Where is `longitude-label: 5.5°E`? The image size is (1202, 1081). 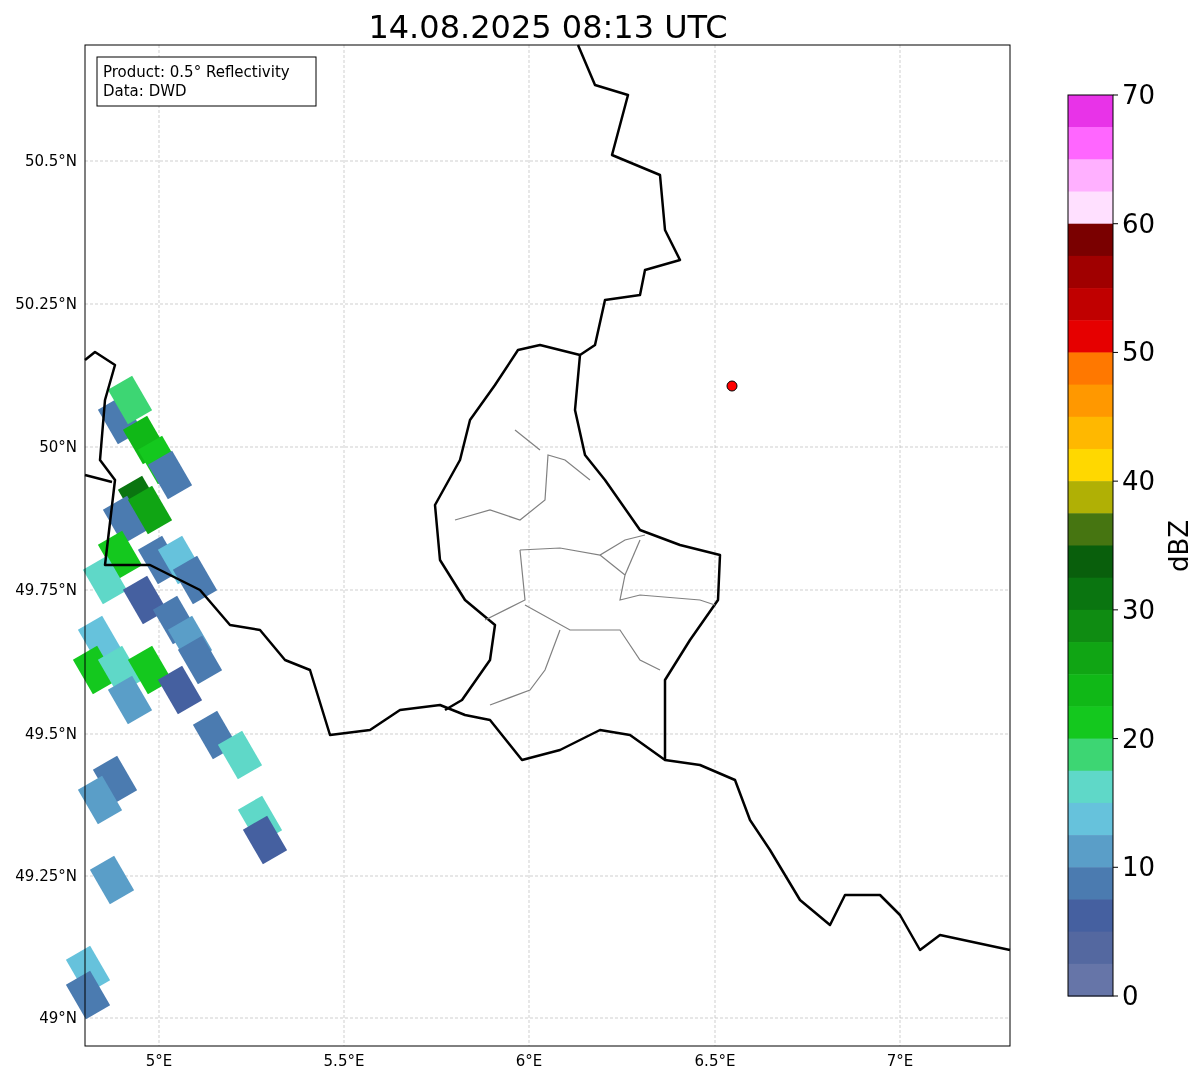
longitude-label: 5.5°E is located at coordinates (344, 1061).